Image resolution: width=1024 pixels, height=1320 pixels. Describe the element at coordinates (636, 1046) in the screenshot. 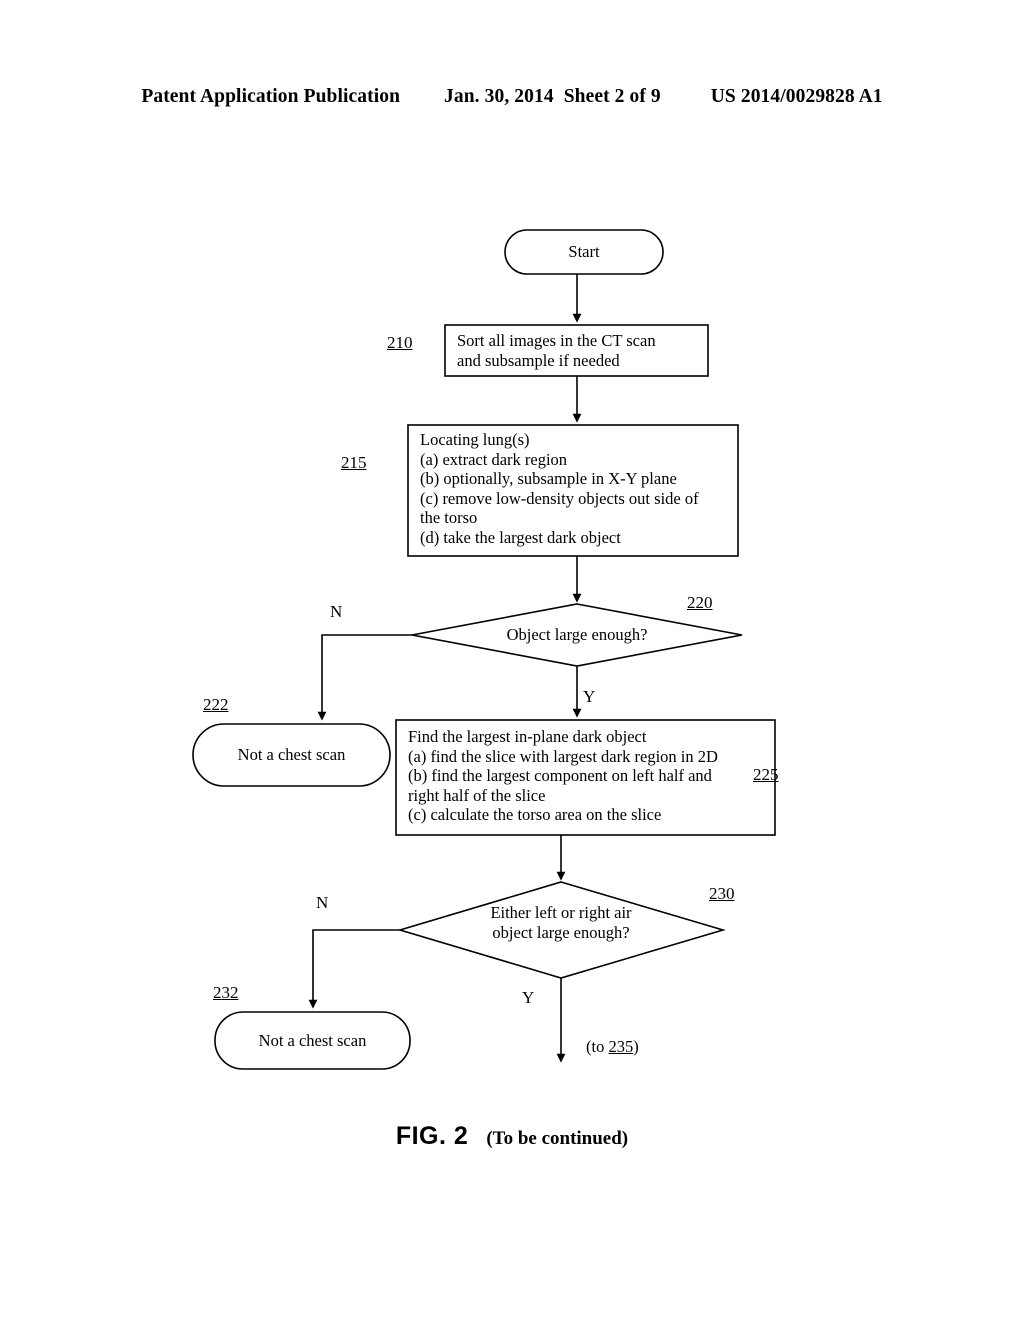

I see `continuation-suffix: )` at that location.